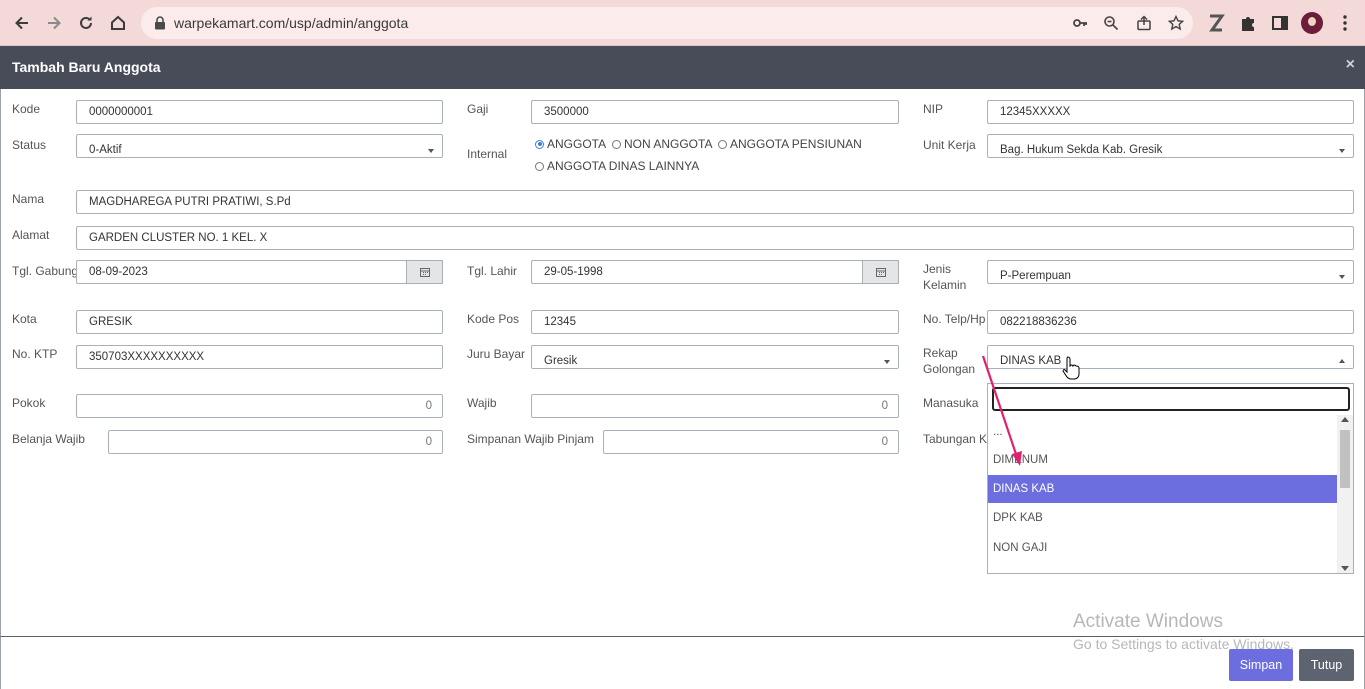  I want to click on scroll-down-icon, so click(1345, 568).